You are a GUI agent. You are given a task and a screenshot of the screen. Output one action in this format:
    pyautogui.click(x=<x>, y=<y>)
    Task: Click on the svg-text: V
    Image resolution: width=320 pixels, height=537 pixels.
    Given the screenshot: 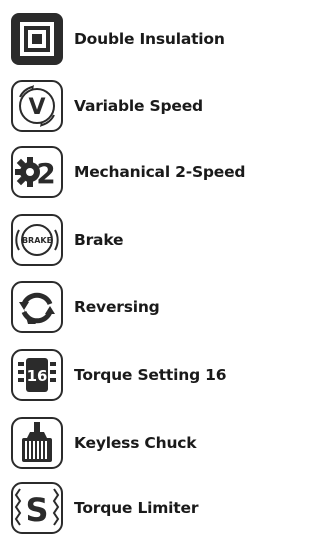 What is the action you would take?
    pyautogui.click(x=36, y=107)
    